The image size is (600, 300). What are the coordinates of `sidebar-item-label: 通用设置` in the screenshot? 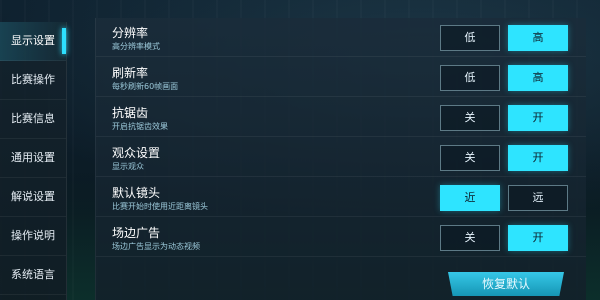 It's located at (33, 157).